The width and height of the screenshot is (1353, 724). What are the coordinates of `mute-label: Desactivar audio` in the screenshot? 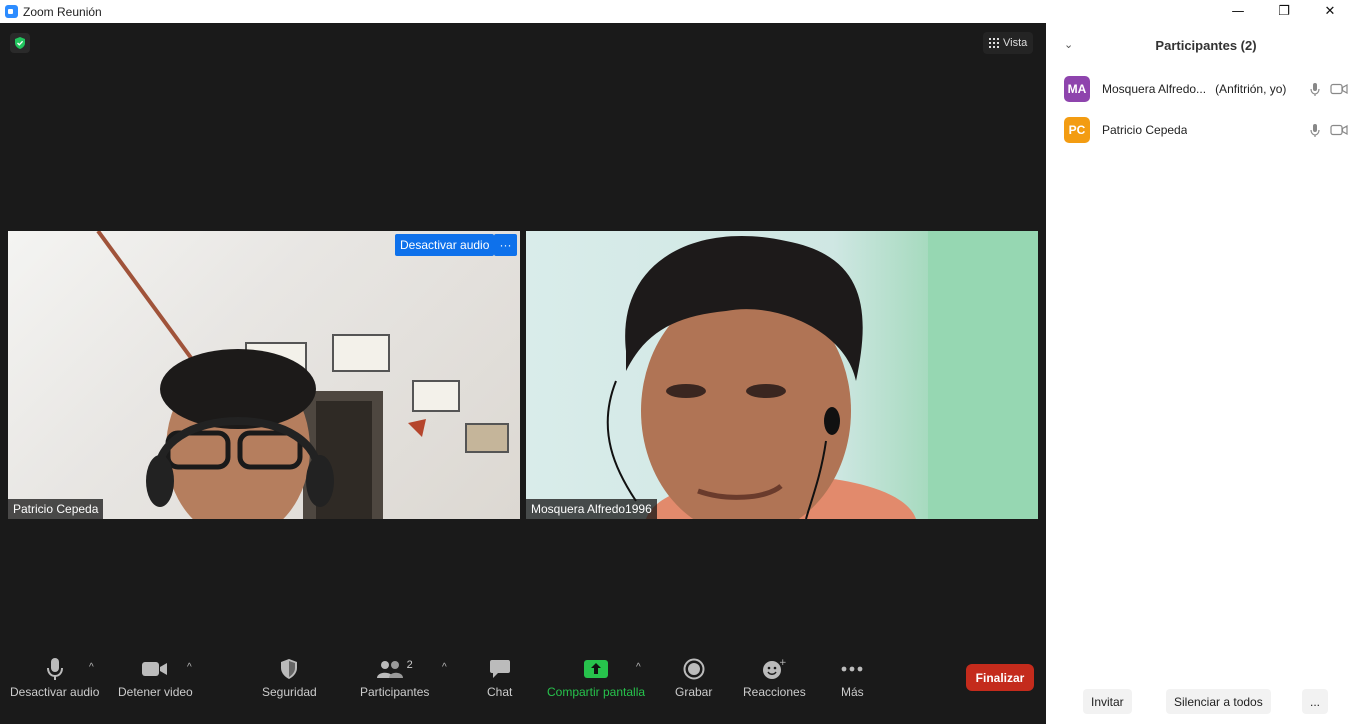 It's located at (55, 692).